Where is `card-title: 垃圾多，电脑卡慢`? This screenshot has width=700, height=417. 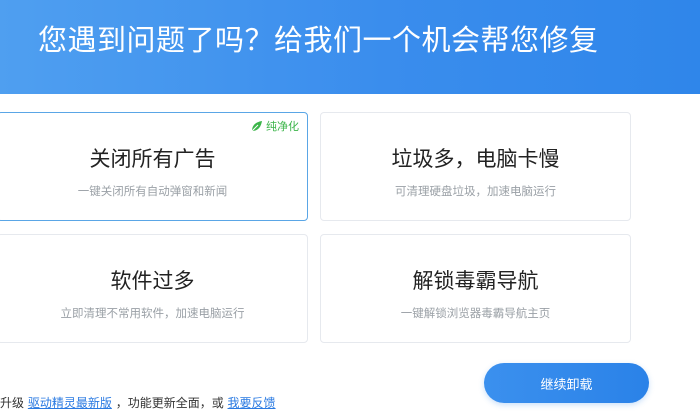
card-title: 垃圾多，电脑卡慢 is located at coordinates (475, 159).